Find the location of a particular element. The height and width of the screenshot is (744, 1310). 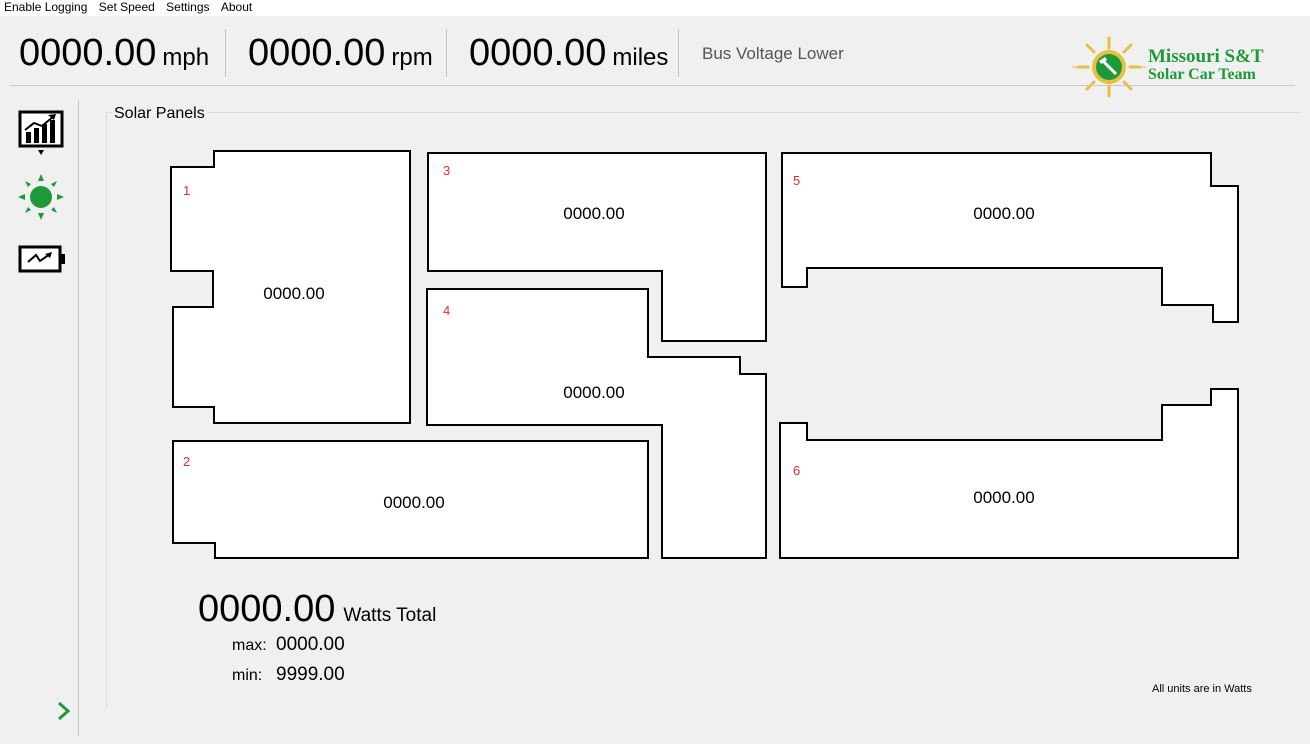

panel-number-6: 6 is located at coordinates (796, 470).